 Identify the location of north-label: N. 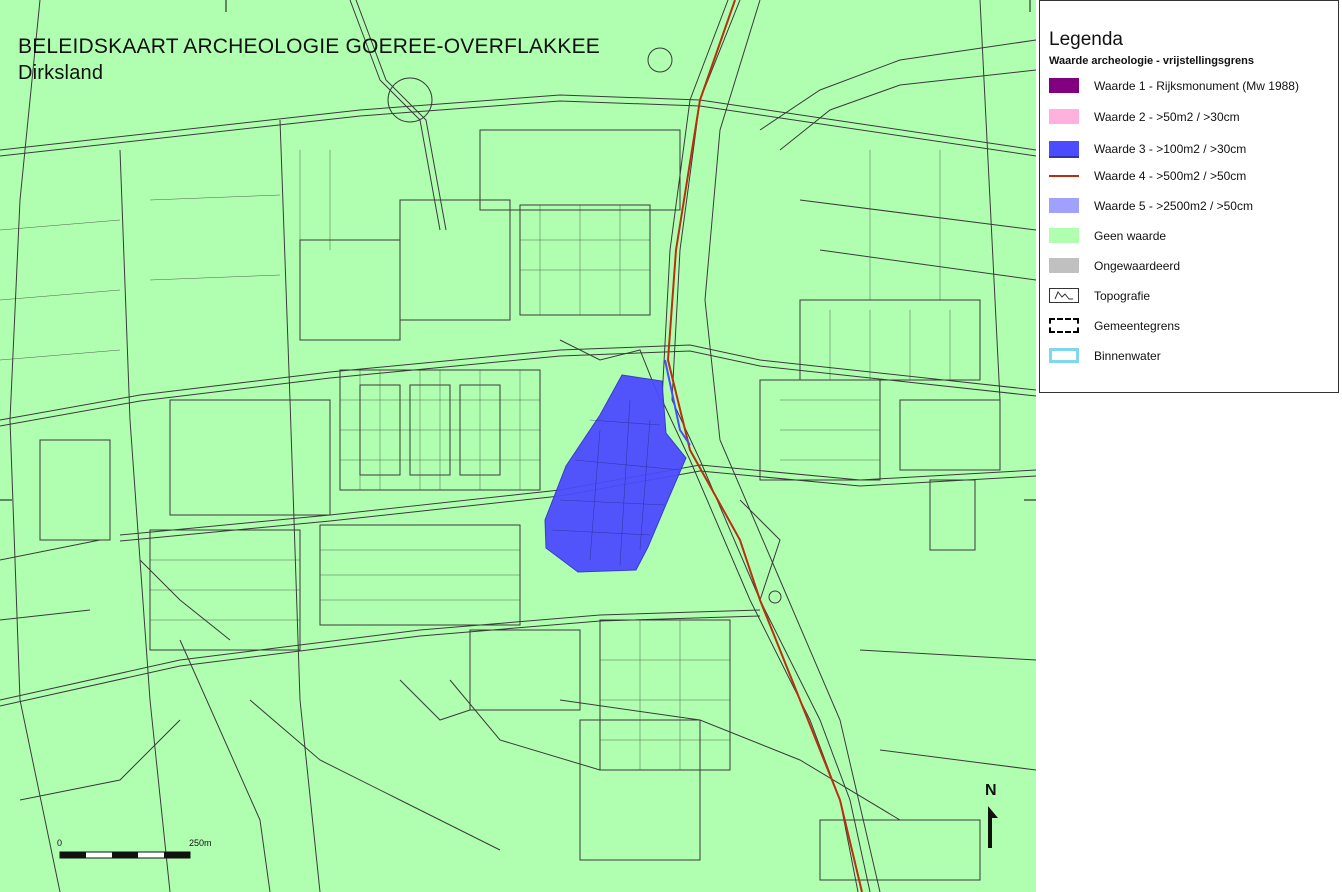
(991, 790).